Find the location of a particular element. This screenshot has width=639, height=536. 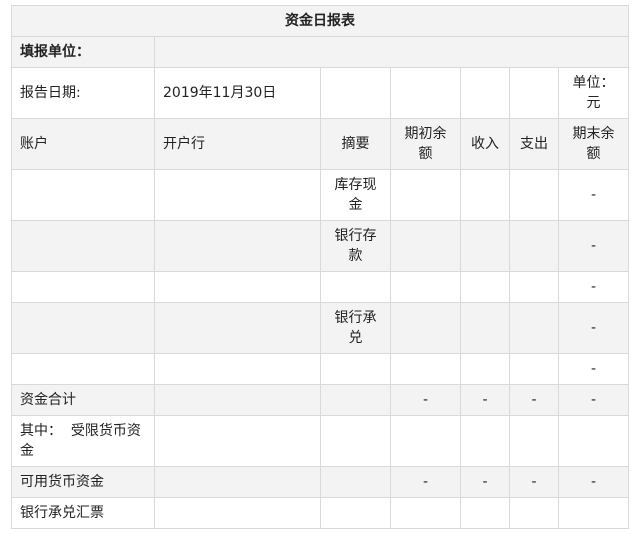

table-cell: 银行承兑 is located at coordinates (355, 328).